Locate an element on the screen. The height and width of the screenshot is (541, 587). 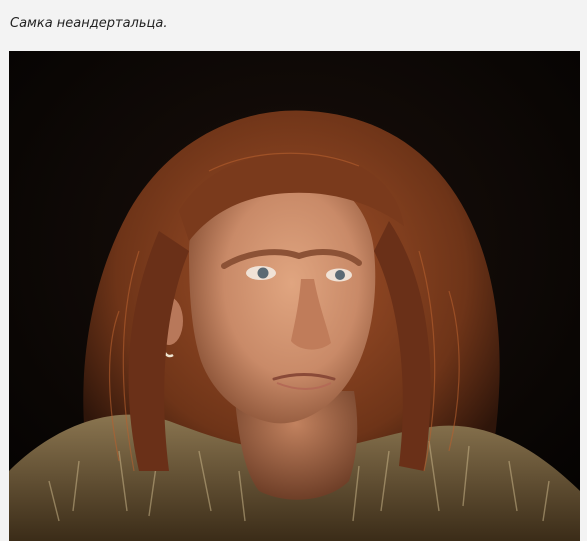
image-caption: Самка неандертальца. is located at coordinates (89, 23).